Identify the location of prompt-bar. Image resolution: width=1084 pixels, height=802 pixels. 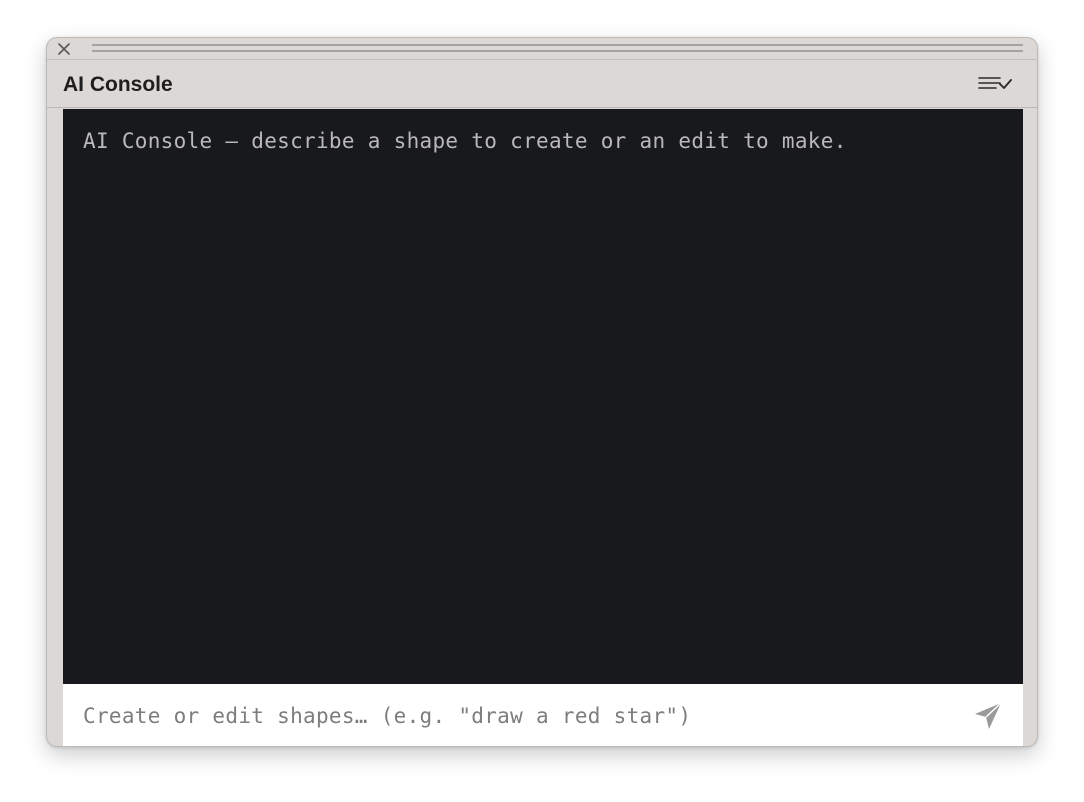
(543, 715).